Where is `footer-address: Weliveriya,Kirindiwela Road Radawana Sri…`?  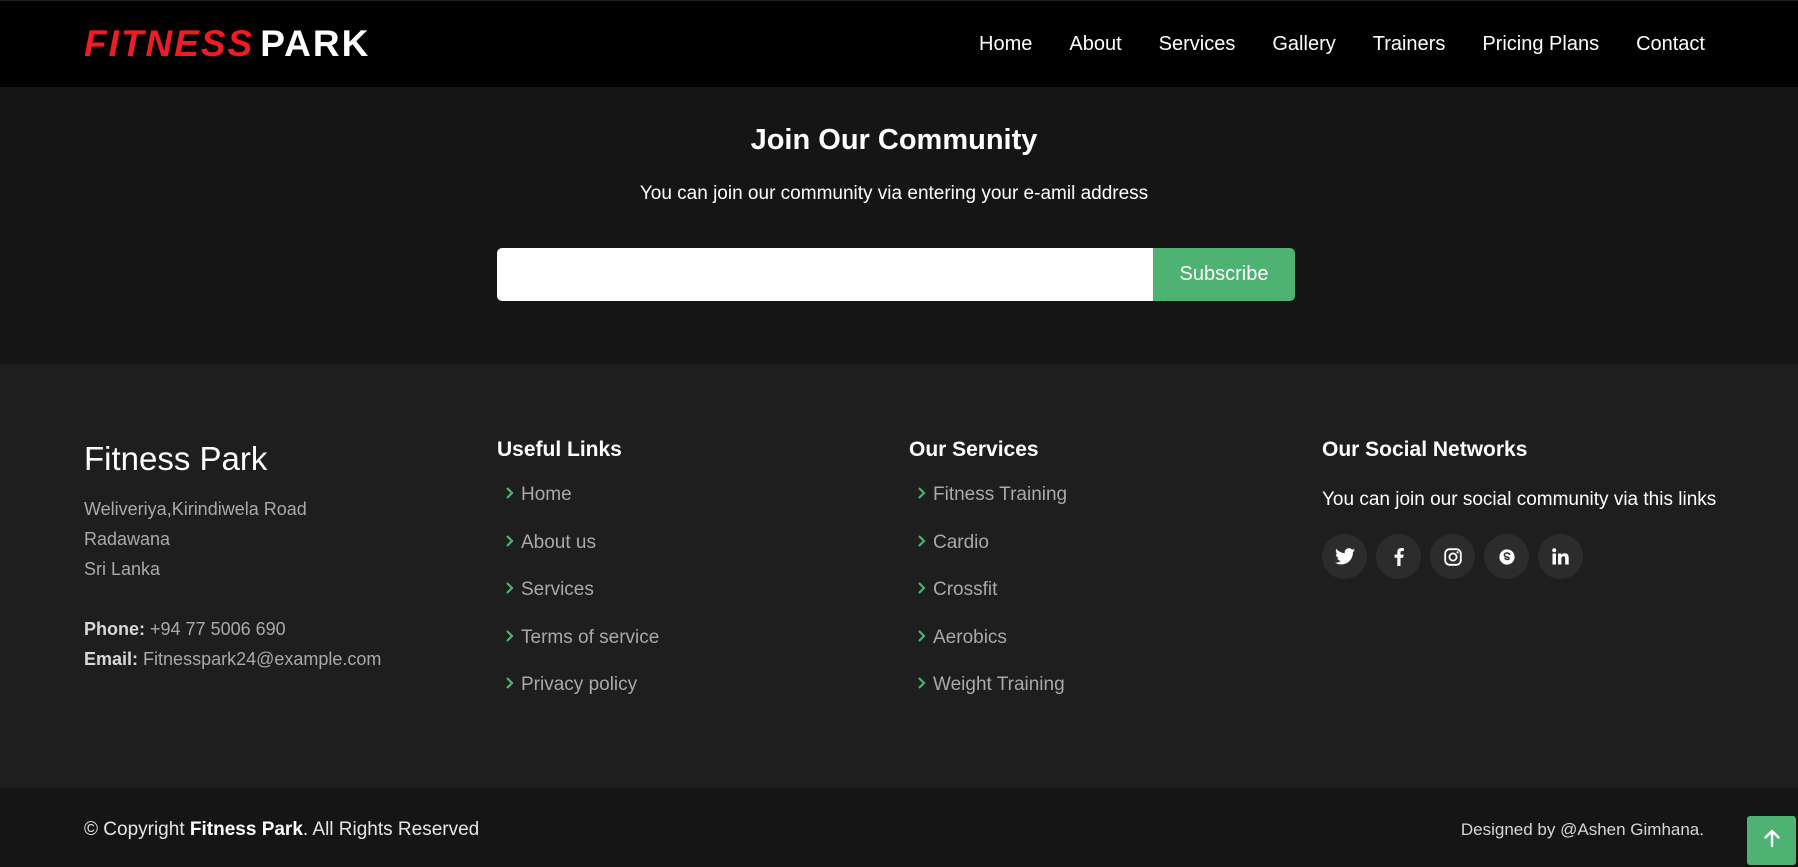 footer-address: Weliveriya,Kirindiwela Road Radawana Sri… is located at coordinates (195, 539).